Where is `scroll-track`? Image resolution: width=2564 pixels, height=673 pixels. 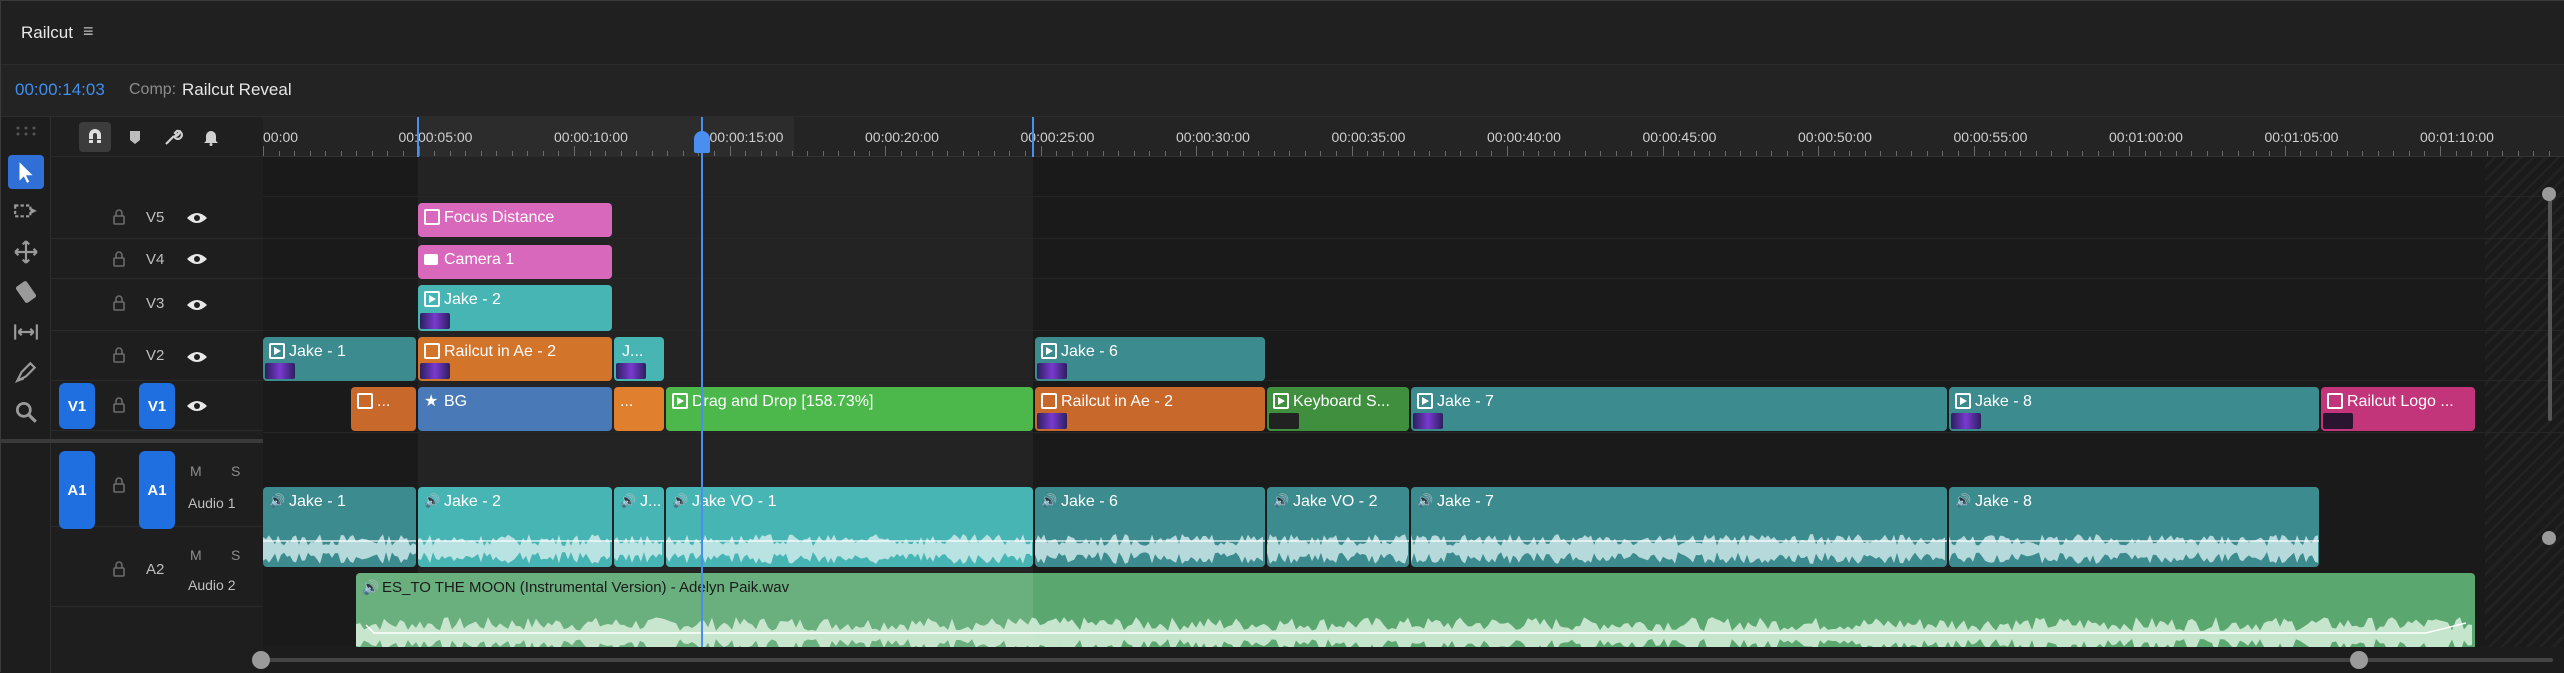 scroll-track is located at coordinates (1408, 660).